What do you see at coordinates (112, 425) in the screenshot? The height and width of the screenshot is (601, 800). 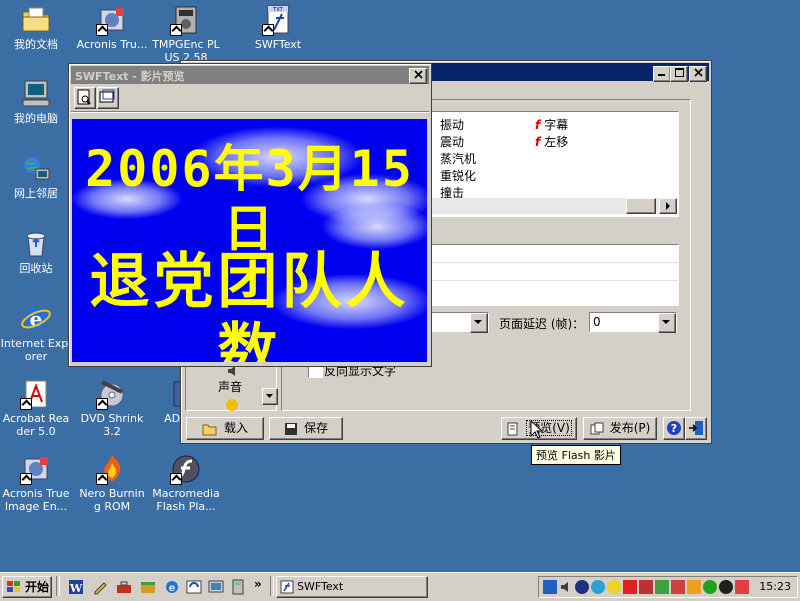 I see `desktop-icon-label: DVD Shrink 3.2` at bounding box center [112, 425].